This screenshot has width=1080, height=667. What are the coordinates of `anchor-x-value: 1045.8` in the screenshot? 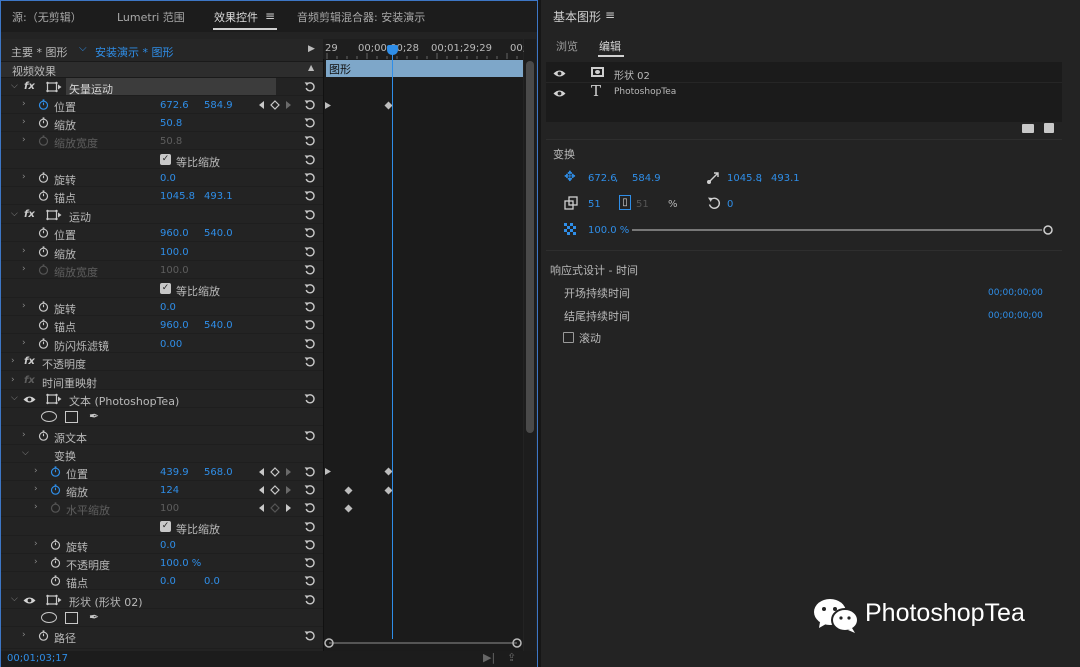 It's located at (744, 178).